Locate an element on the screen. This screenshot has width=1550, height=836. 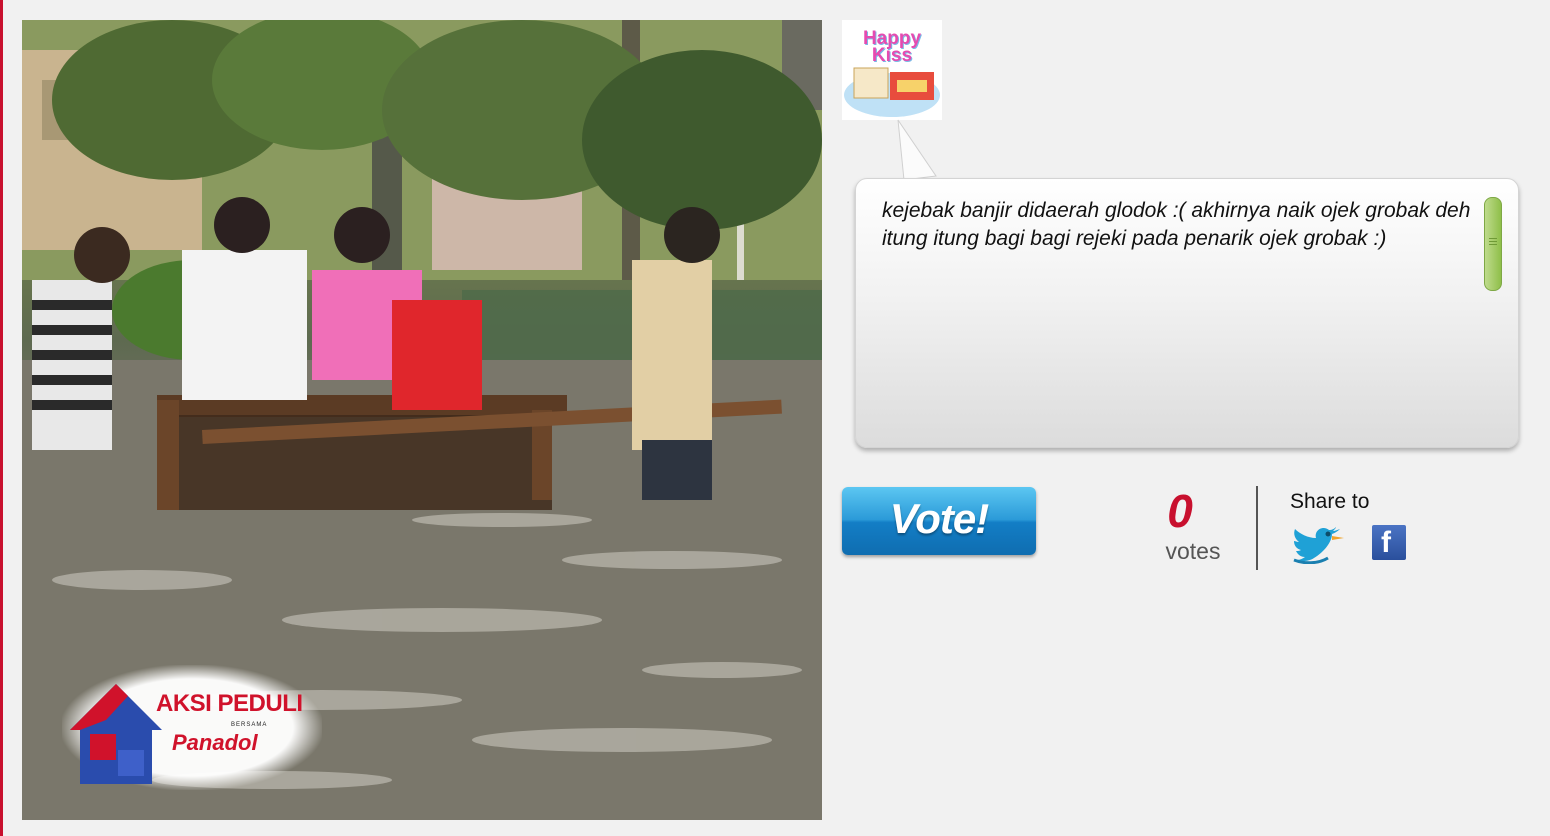
vote-share-divider is located at coordinates (1257, 528).